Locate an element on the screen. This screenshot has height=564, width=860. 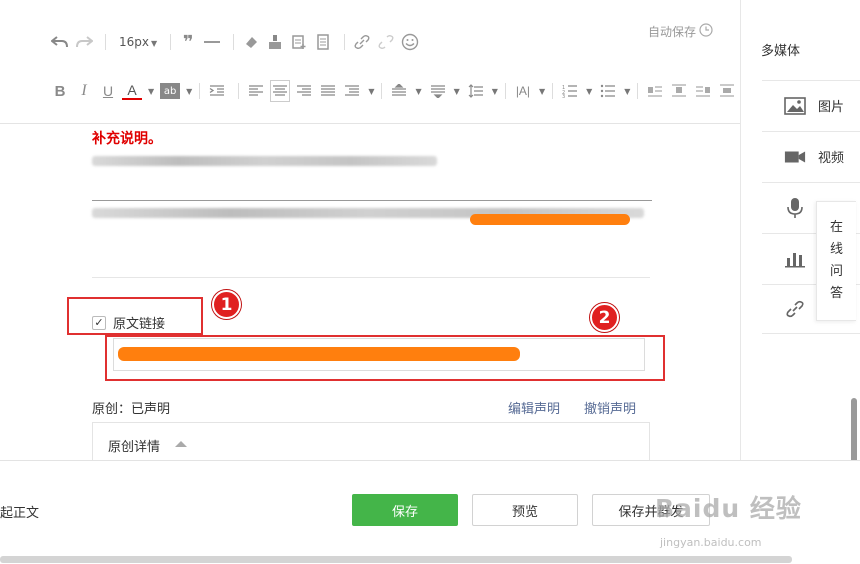
sidebar-item-label: 图片 is located at coordinates (831, 107).